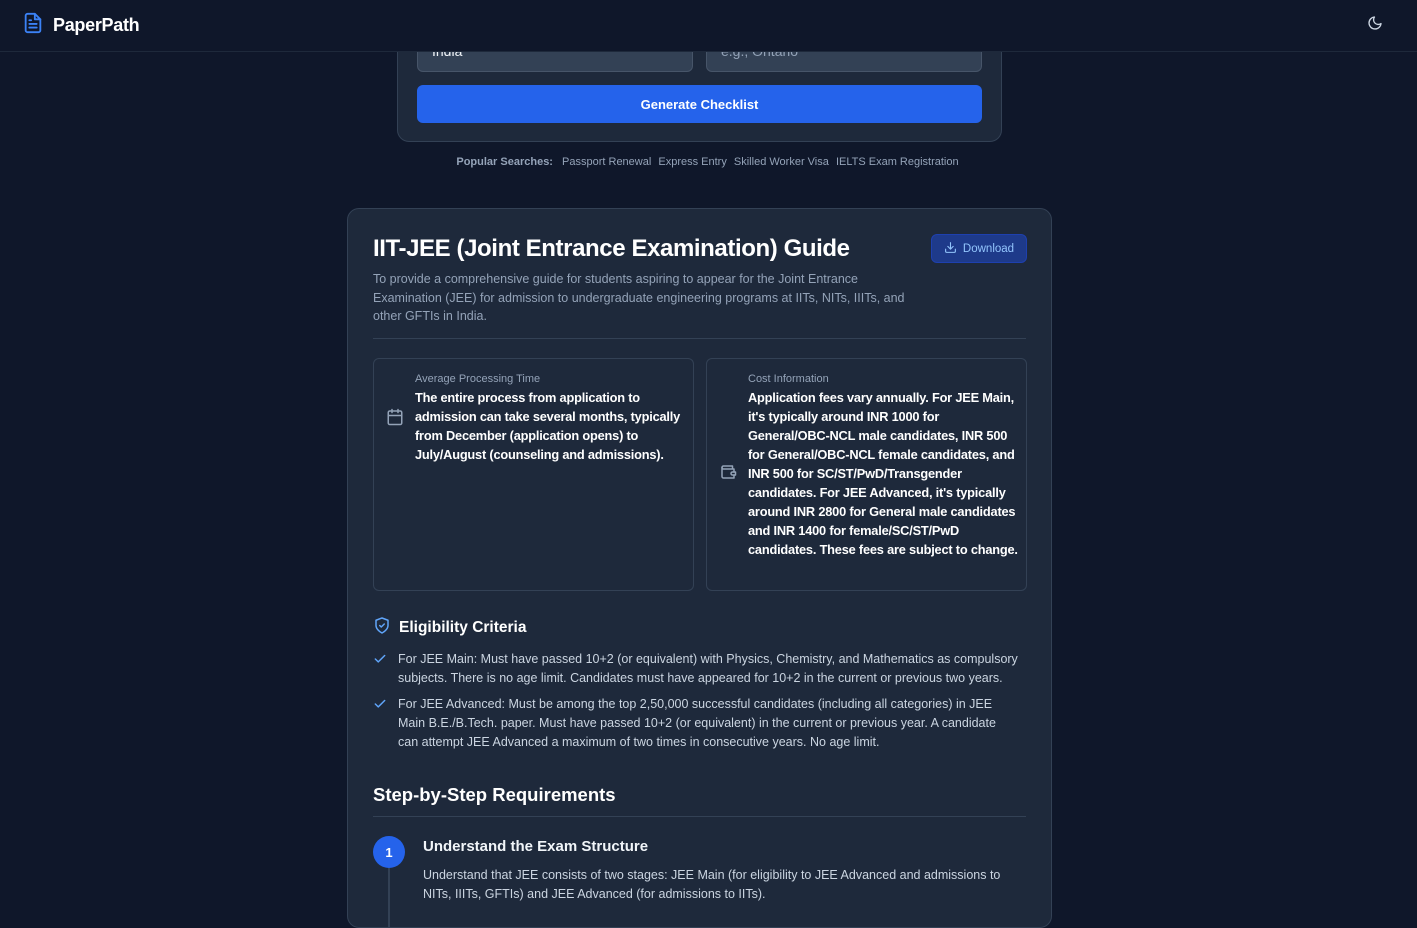  I want to click on eligibility-title: Eligibility Criteria, so click(463, 627).